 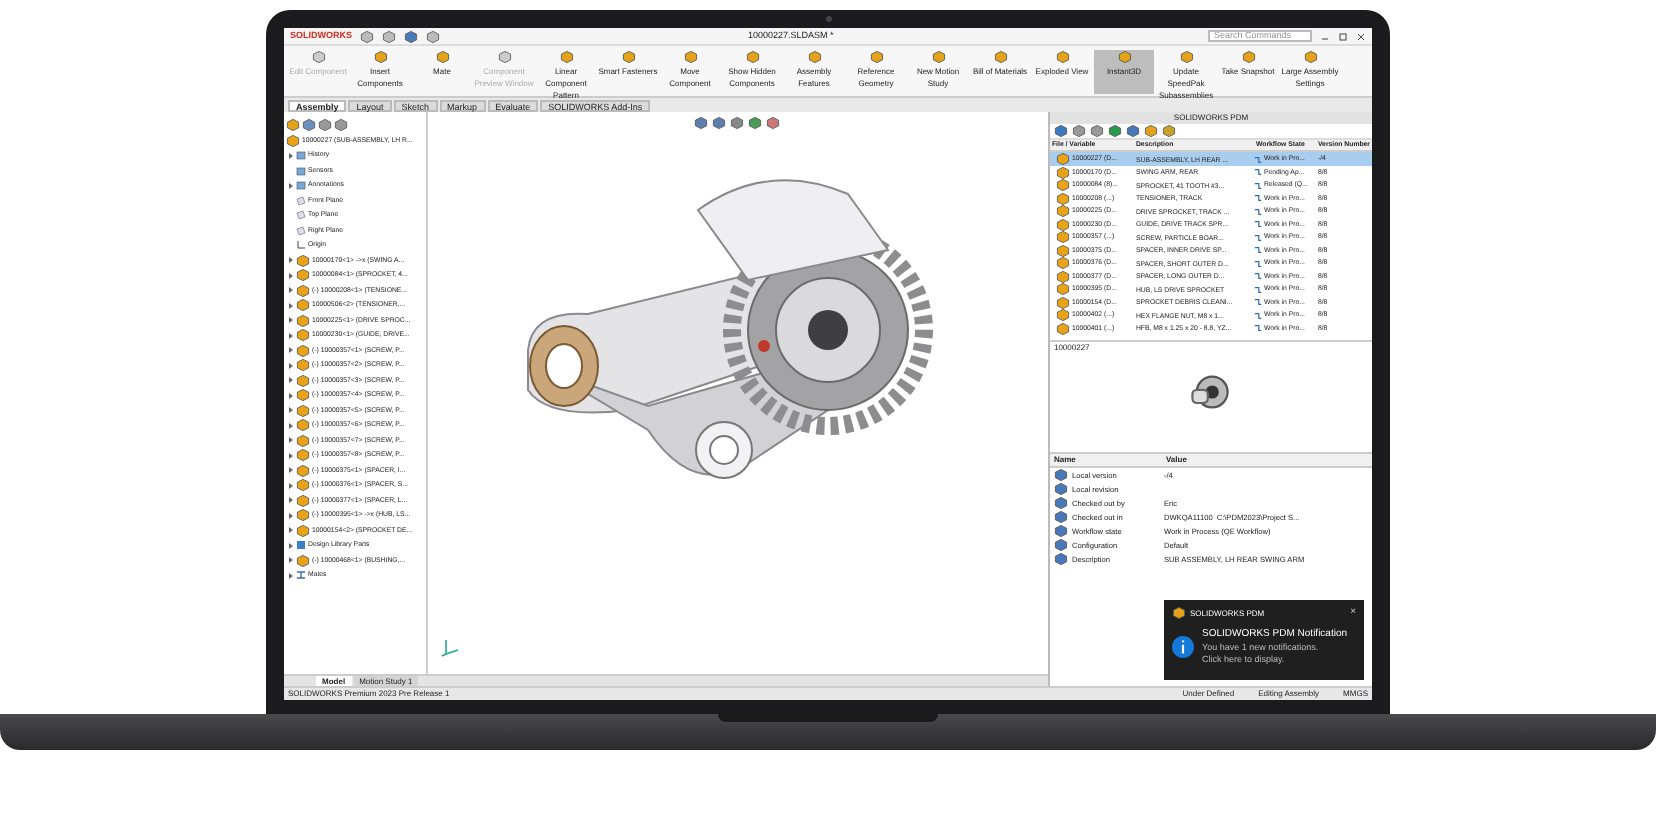 What do you see at coordinates (1361, 36) in the screenshot?
I see `close-icon` at bounding box center [1361, 36].